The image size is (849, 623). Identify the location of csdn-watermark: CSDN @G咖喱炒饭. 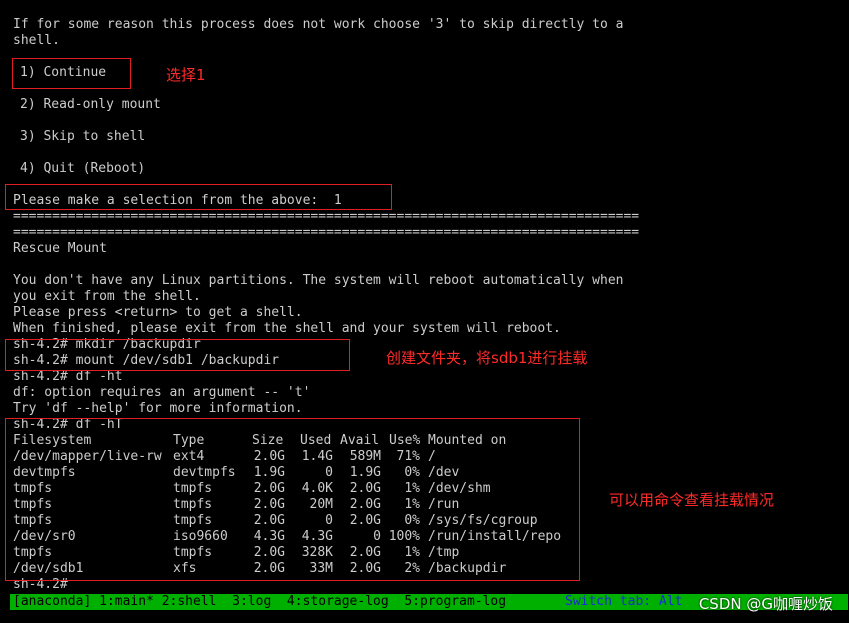
(765, 604).